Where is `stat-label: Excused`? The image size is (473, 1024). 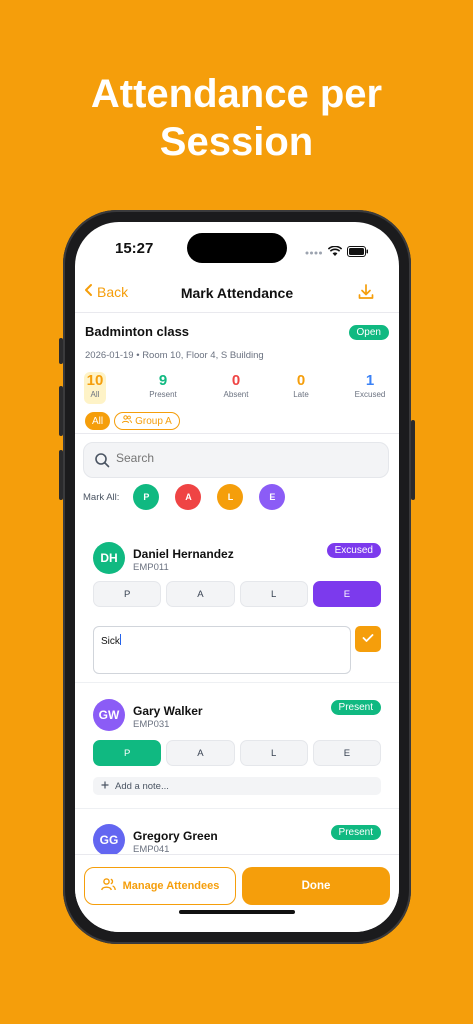 stat-label: Excused is located at coordinates (370, 394).